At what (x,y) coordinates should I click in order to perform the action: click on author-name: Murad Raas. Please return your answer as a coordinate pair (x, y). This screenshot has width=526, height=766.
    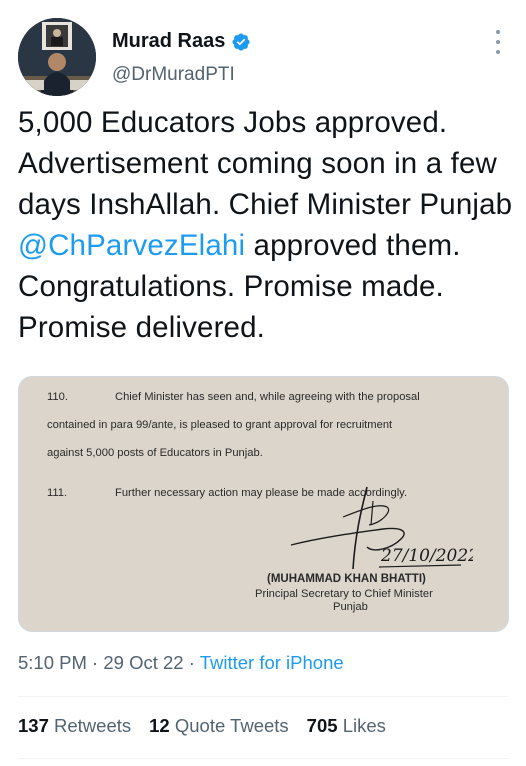
    Looking at the image, I should click on (168, 41).